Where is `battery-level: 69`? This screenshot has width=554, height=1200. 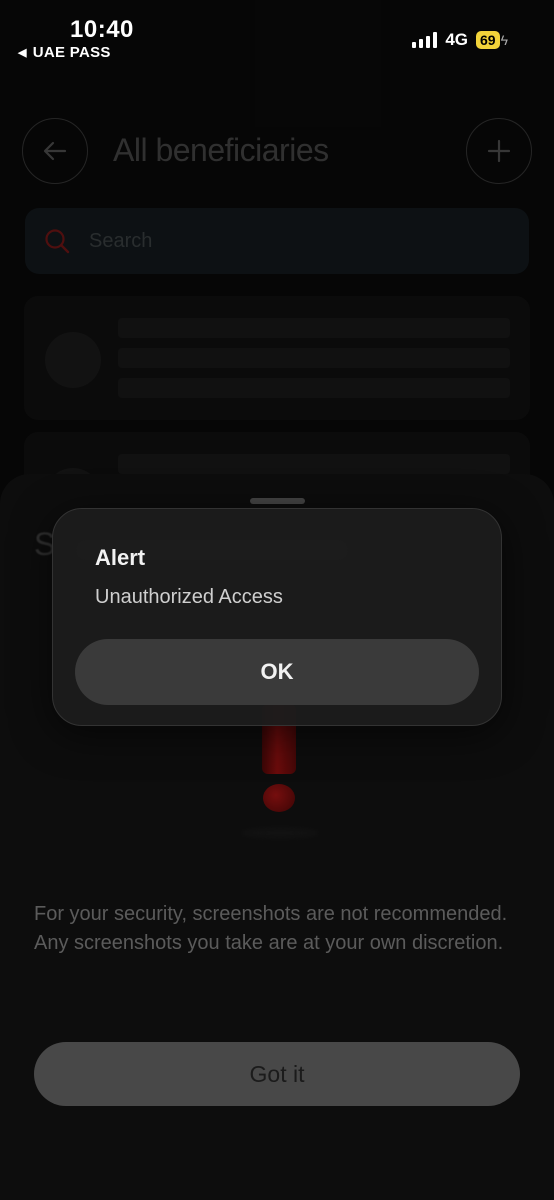 battery-level: 69 is located at coordinates (488, 40).